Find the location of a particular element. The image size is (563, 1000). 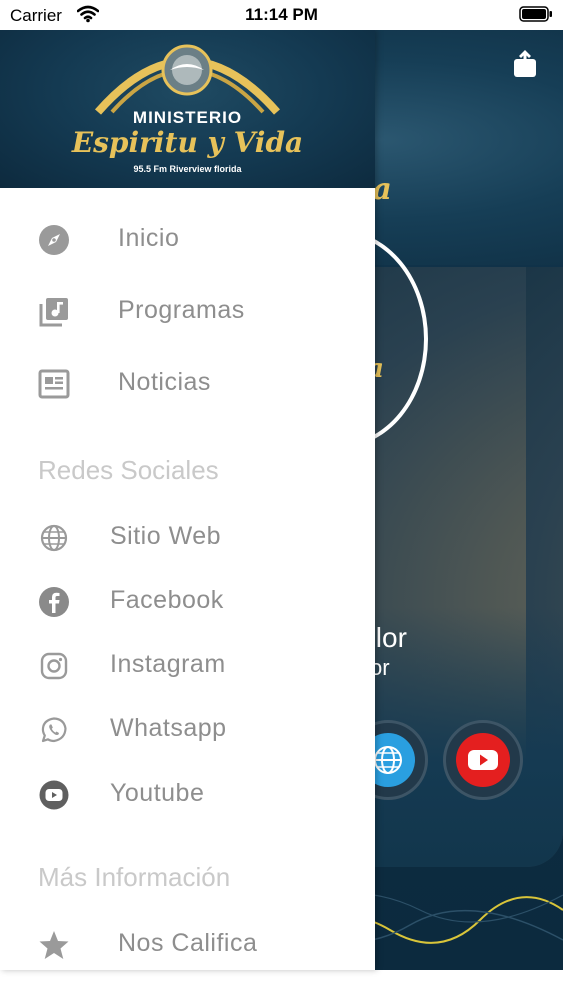

logo-subtitle: 95.5 Fm Riverview florida is located at coordinates (187, 169).